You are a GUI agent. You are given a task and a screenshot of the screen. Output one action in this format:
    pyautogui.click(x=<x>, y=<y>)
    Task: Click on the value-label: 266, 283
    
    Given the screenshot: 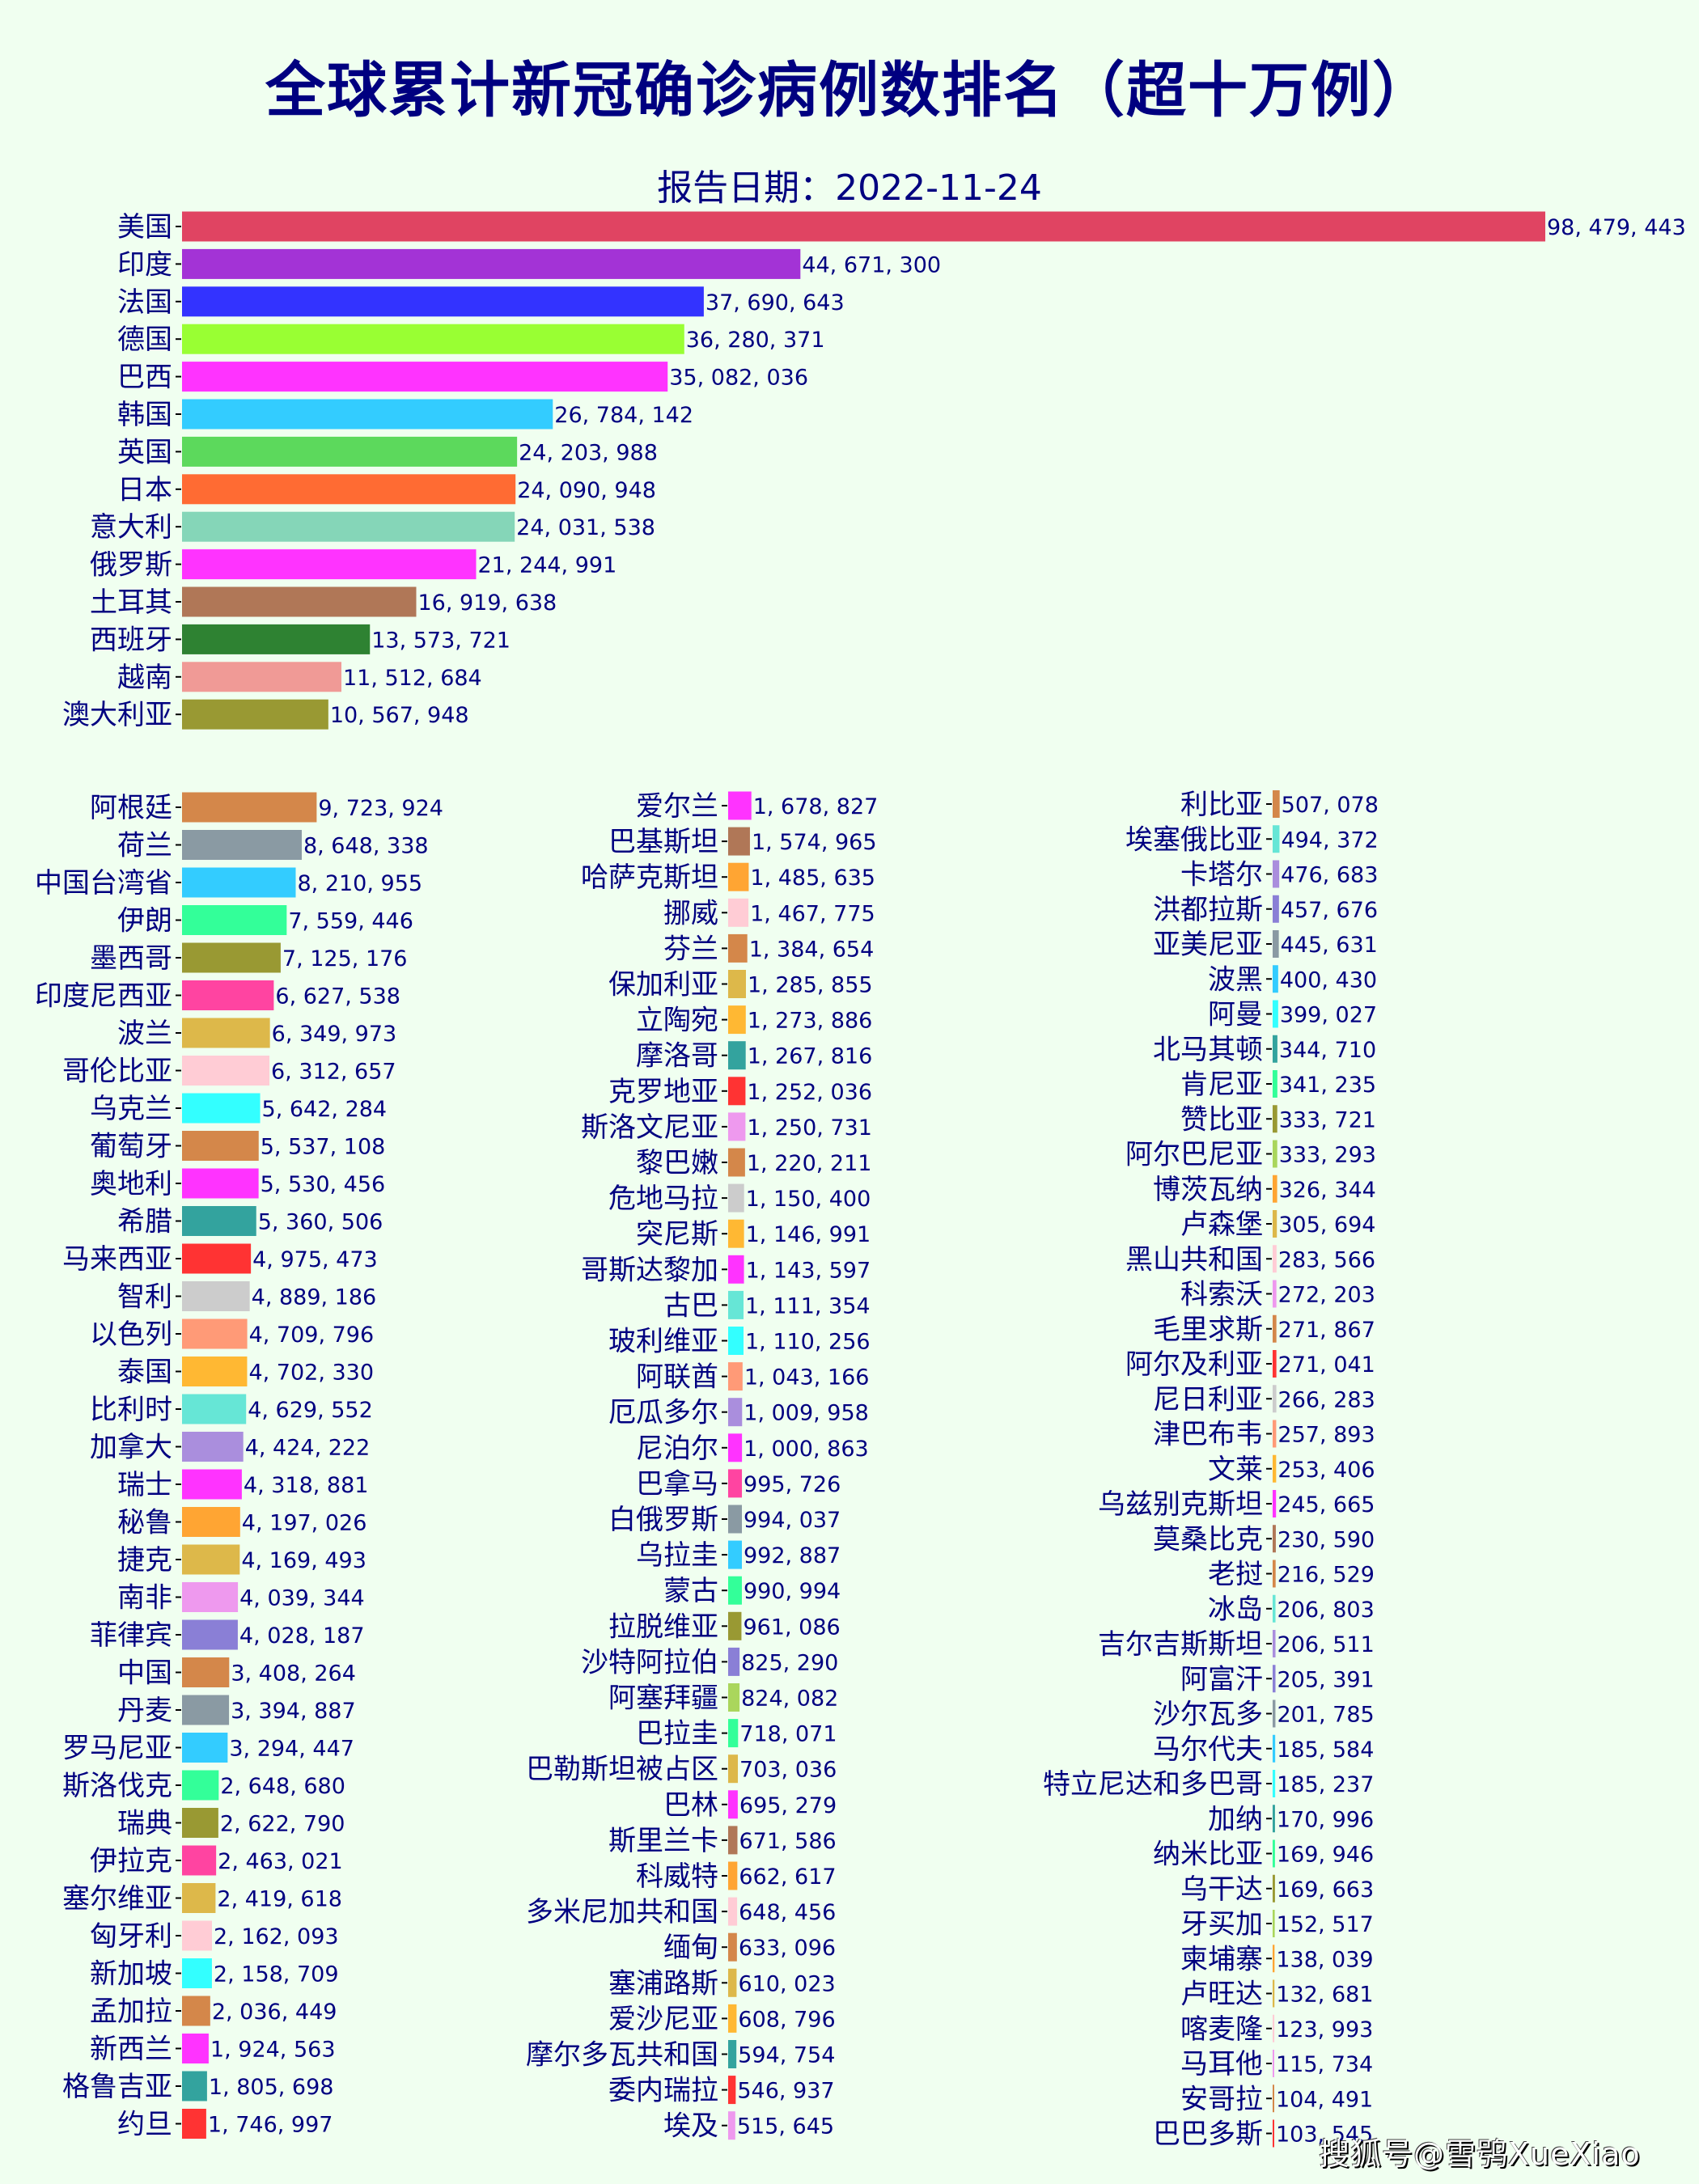 What is the action you would take?
    pyautogui.click(x=1326, y=1399)
    